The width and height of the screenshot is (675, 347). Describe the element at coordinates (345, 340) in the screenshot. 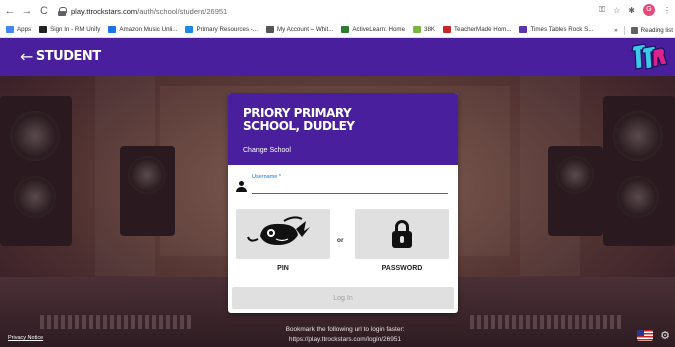

I see `login-url: https://play.ttrockstars.com/login/26951` at that location.